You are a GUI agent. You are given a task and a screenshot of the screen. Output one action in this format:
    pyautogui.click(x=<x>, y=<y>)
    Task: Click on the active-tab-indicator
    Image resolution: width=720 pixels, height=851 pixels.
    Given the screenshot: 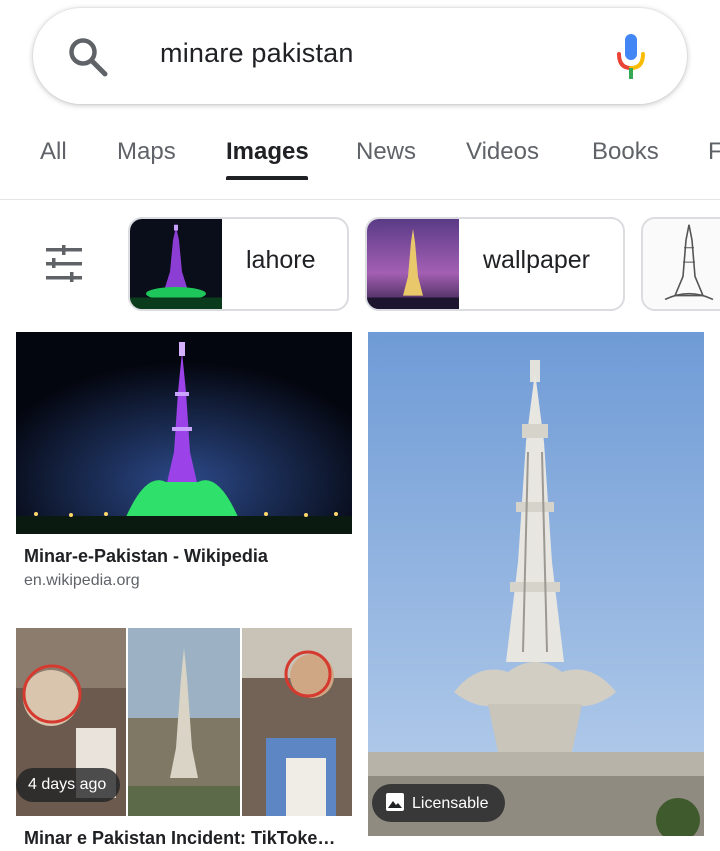 What is the action you would take?
    pyautogui.click(x=267, y=178)
    